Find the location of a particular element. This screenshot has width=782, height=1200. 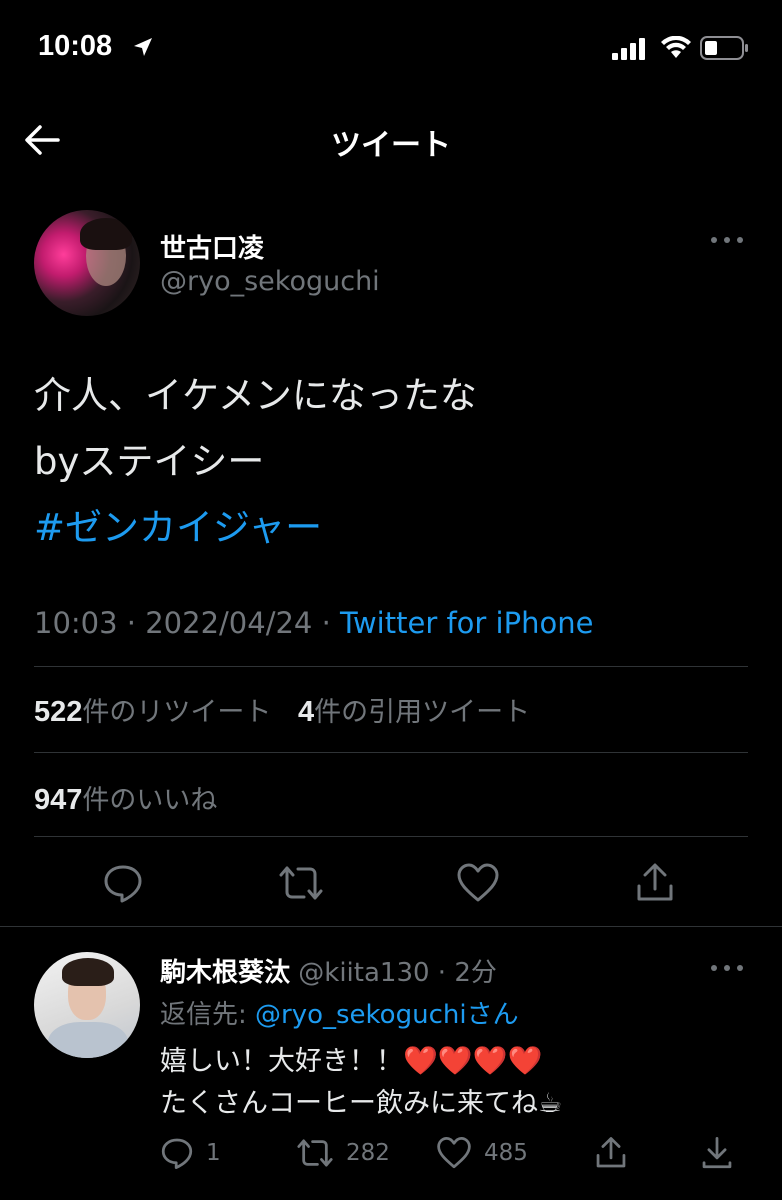

status-time: 10:08 is located at coordinates (75, 46).